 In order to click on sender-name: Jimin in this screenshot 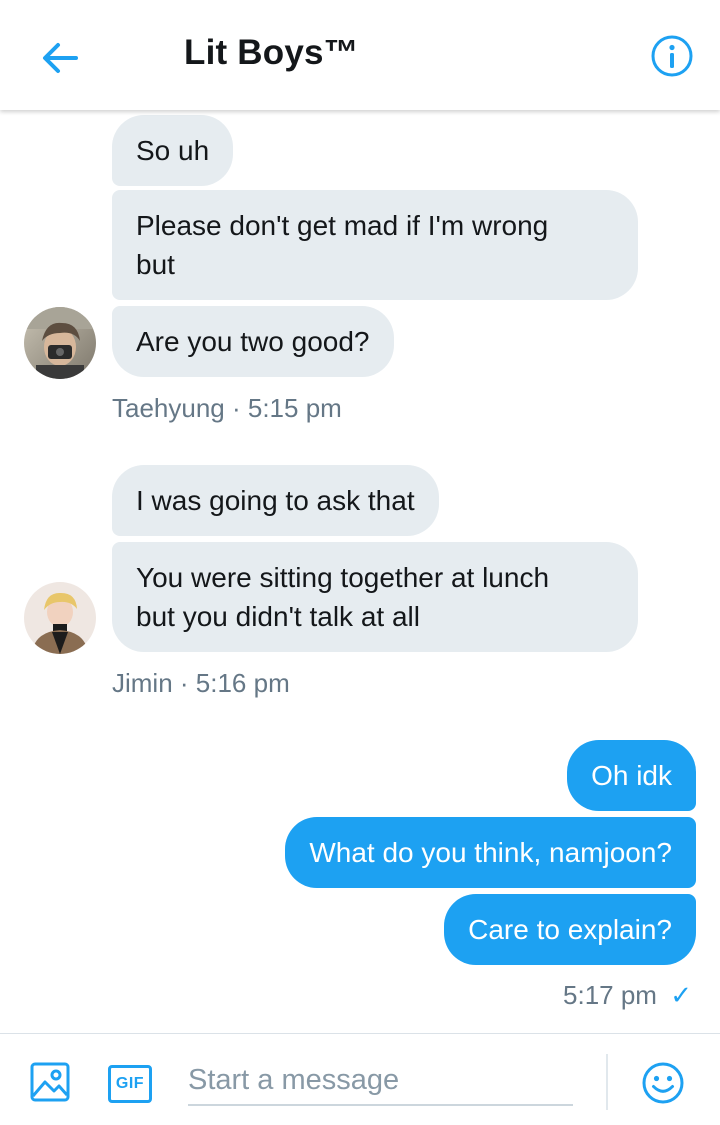, I will do `click(142, 683)`.